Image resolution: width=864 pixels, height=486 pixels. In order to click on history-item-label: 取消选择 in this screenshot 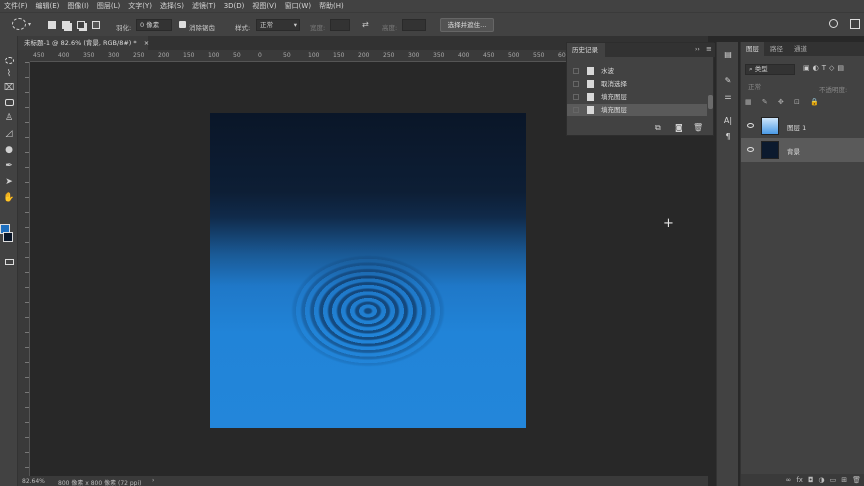, I will do `click(614, 84)`.